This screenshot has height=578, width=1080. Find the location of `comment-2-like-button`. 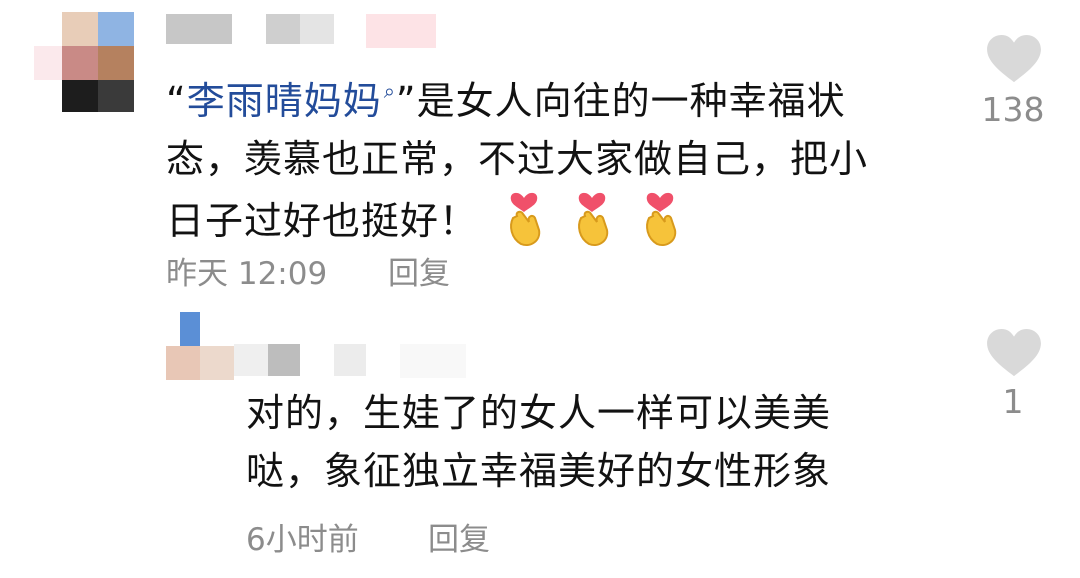

comment-2-like-button is located at coordinates (1014, 353).